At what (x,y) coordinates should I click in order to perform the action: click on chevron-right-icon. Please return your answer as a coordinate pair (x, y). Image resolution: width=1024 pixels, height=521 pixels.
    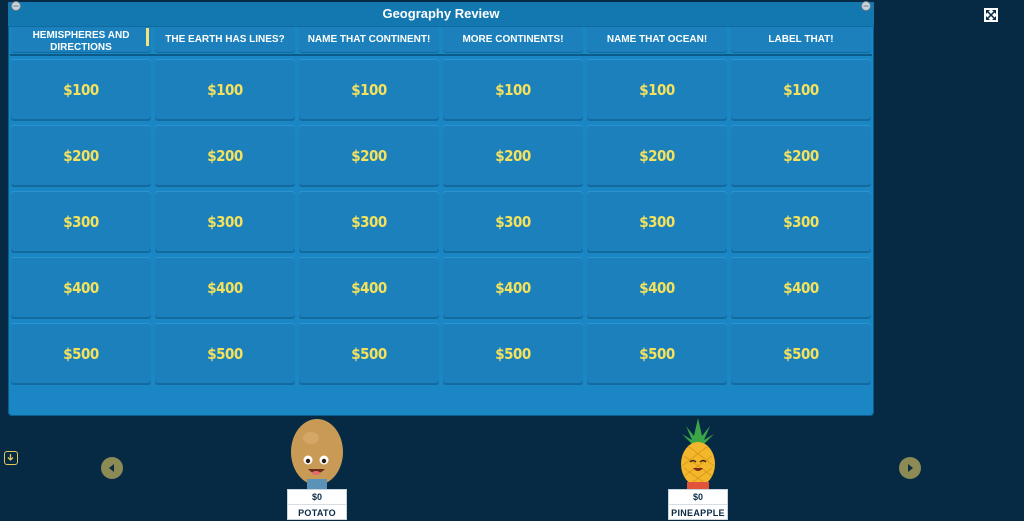
    Looking at the image, I should click on (910, 468).